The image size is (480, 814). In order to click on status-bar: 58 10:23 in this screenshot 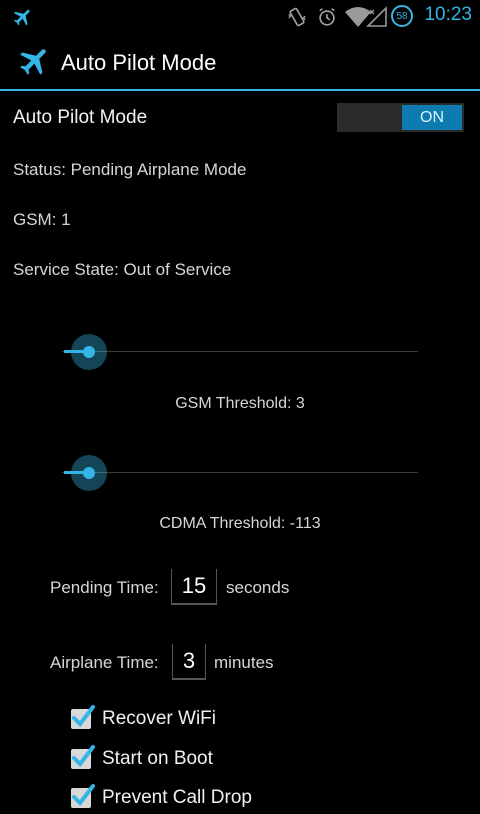, I will do `click(240, 16)`.